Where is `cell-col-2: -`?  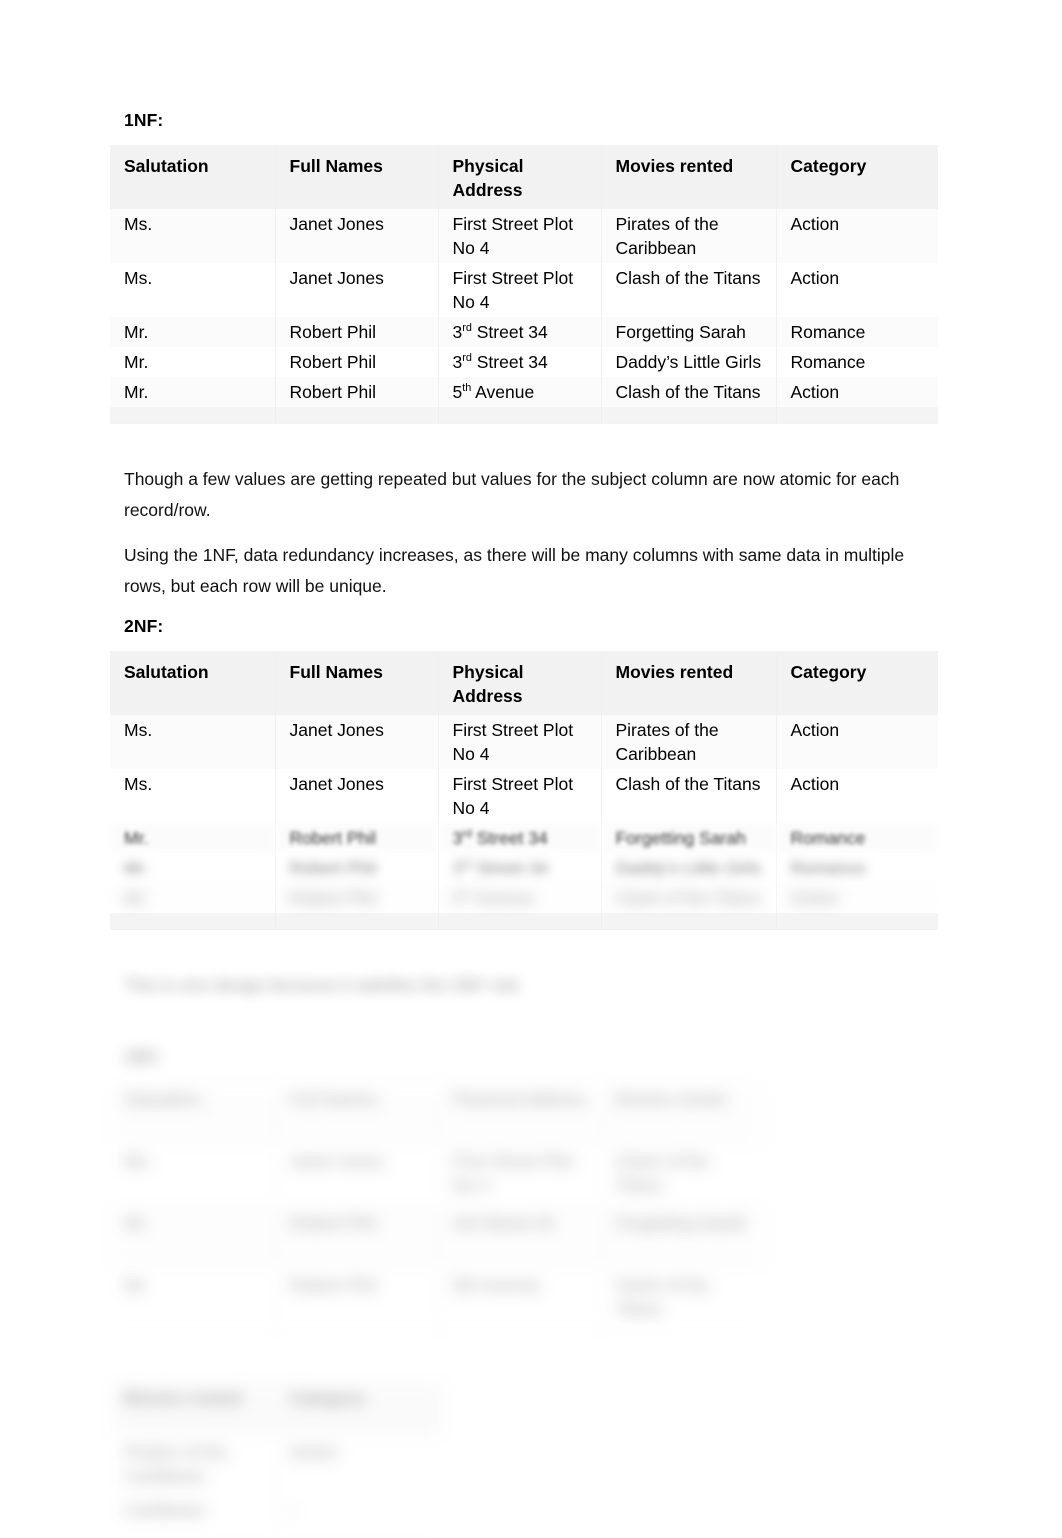
cell-col-2: - is located at coordinates (360, 1515).